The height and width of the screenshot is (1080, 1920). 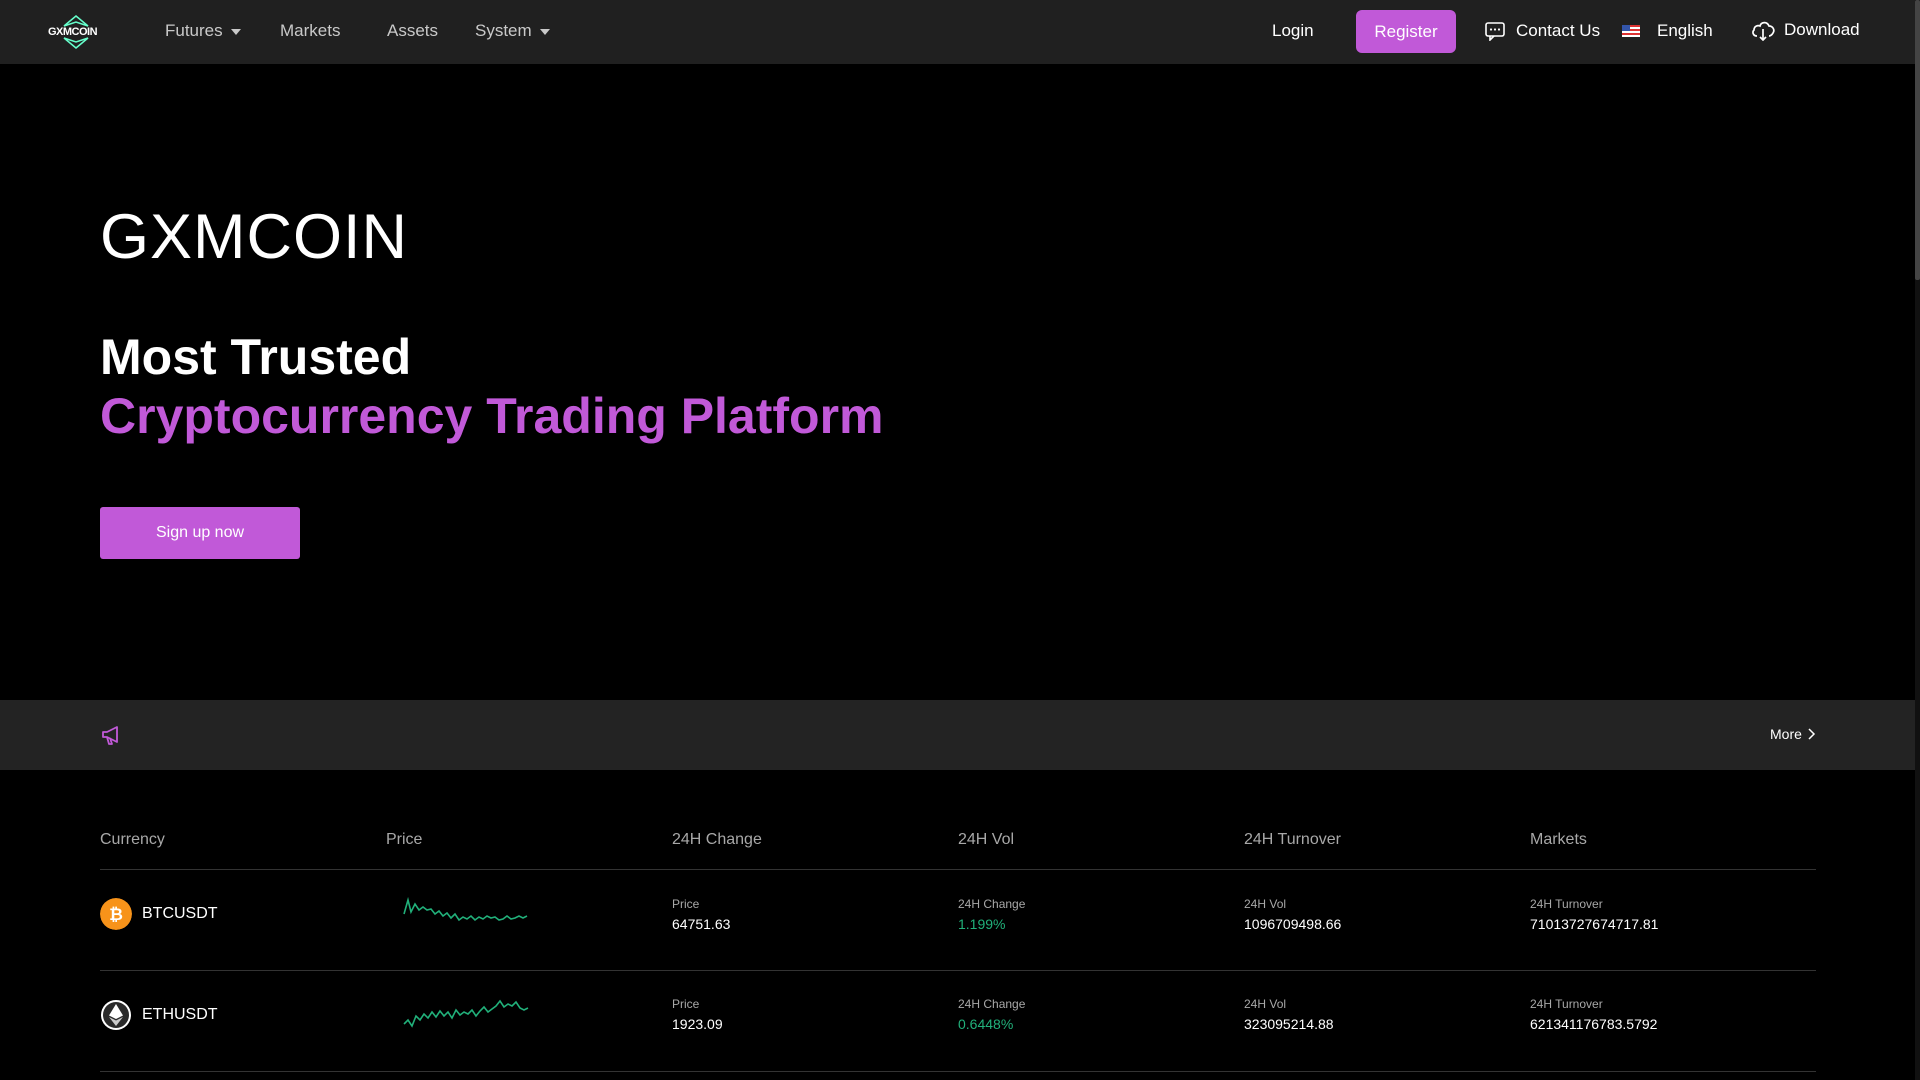 I want to click on turnover-value: 71013727674717.81, so click(x=1594, y=924).